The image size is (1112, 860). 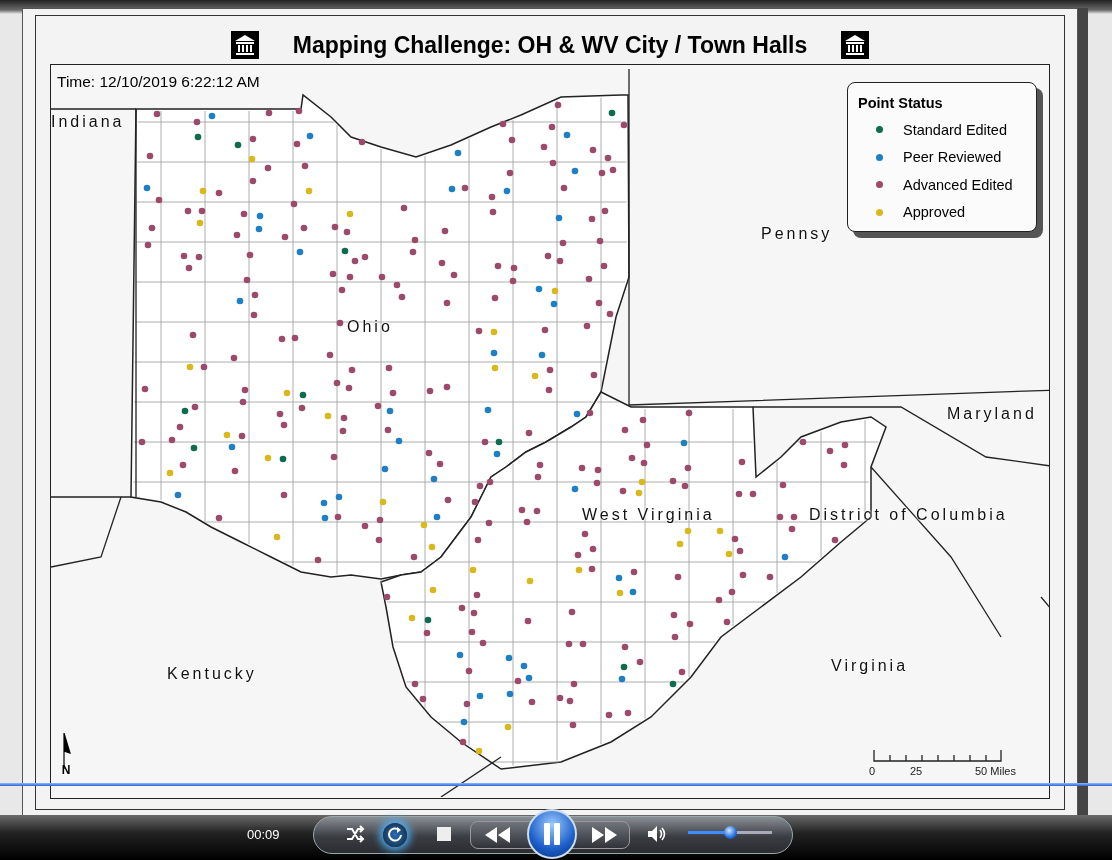 I want to click on state-label: Kentucky, so click(x=212, y=674).